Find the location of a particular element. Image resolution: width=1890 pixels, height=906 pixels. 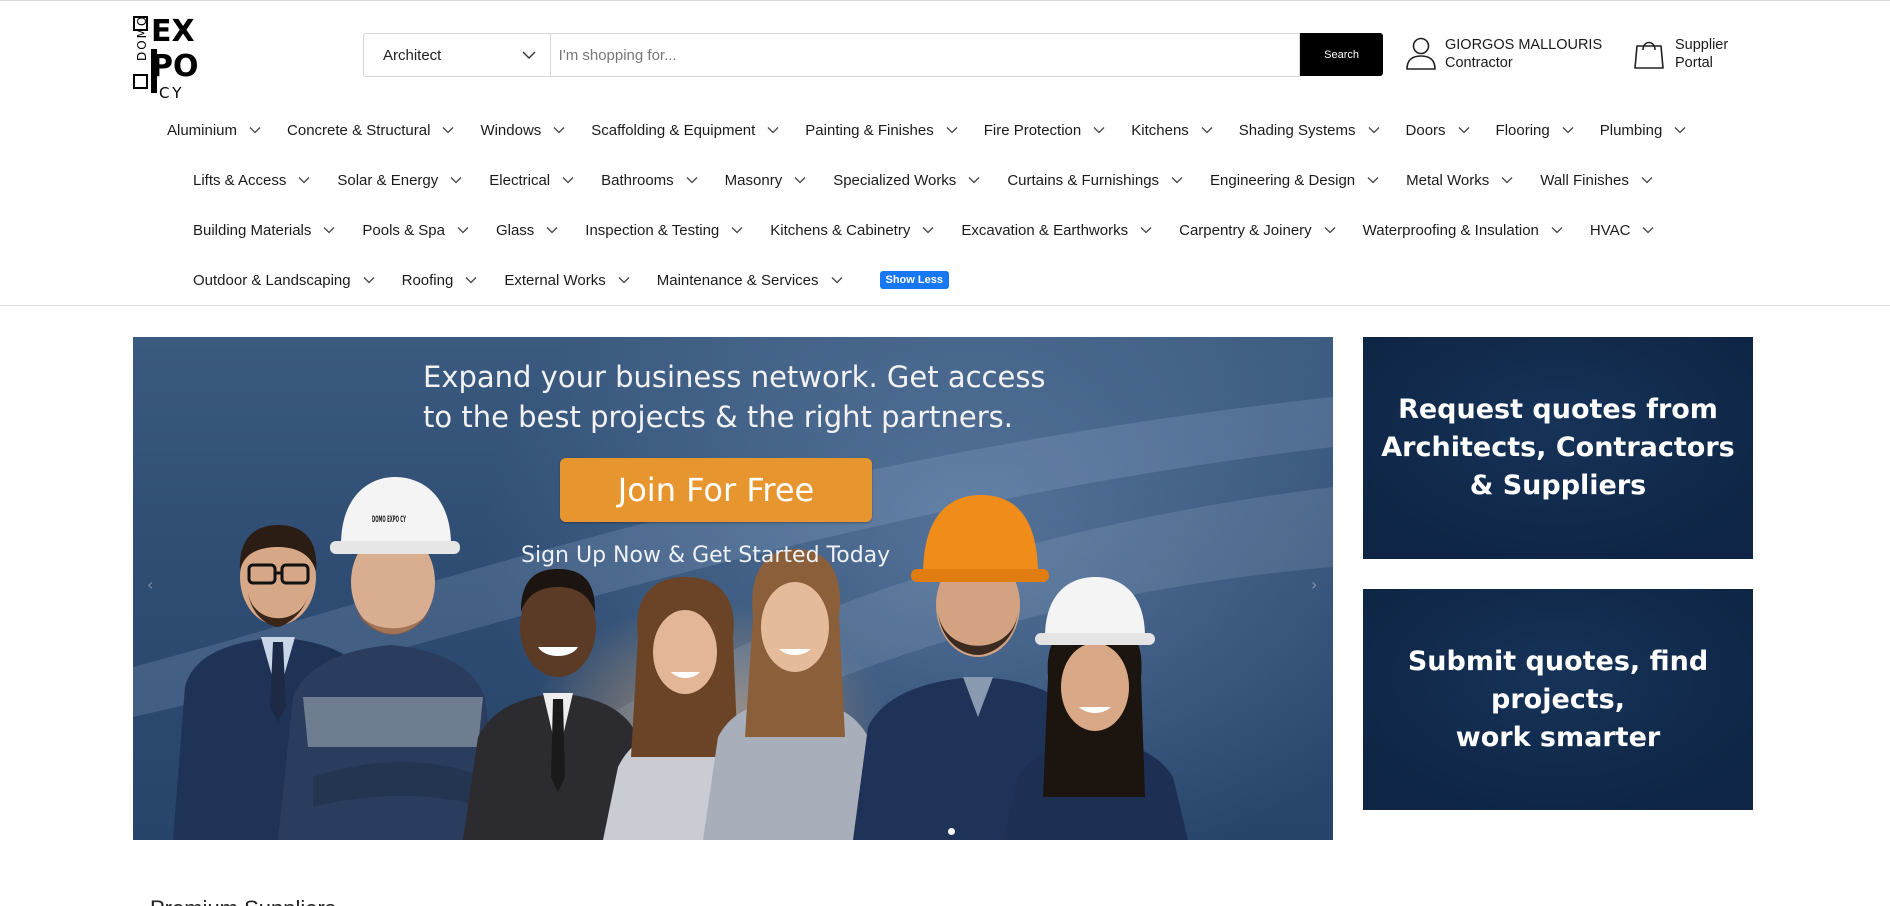

nav-category-item: Doors is located at coordinates (1438, 130).